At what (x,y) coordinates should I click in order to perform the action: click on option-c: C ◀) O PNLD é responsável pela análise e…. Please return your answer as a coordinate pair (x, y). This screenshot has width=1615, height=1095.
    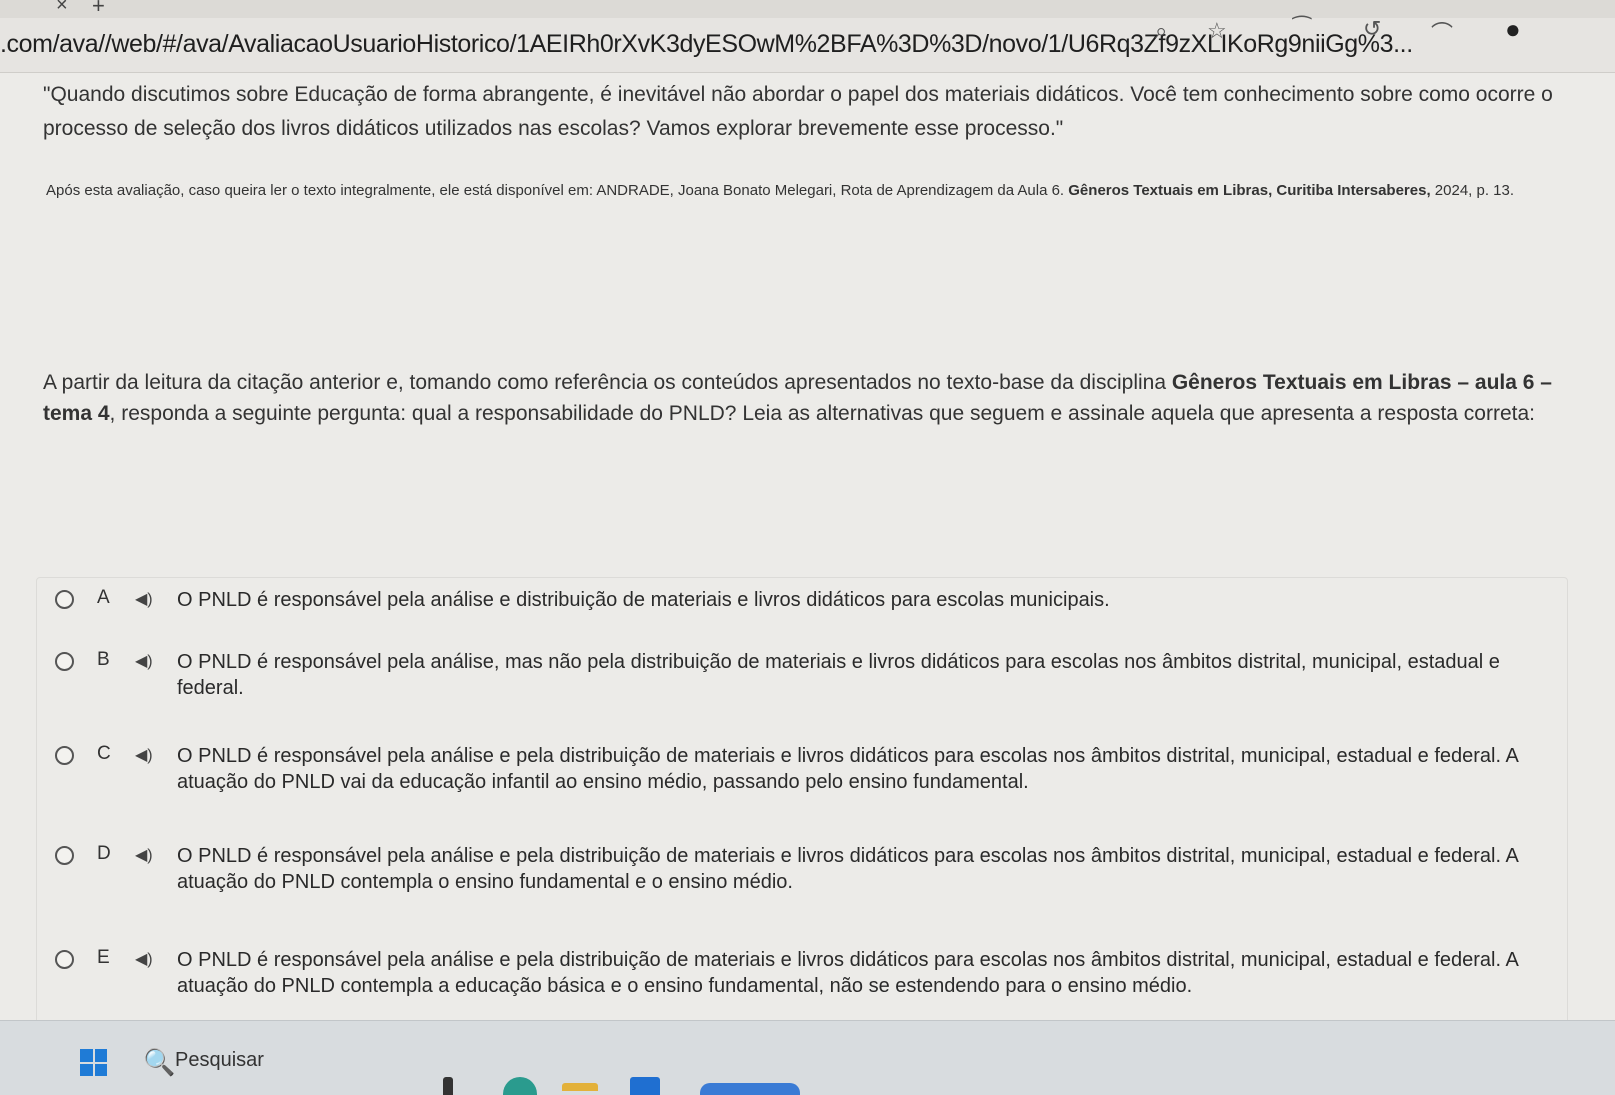
    Looking at the image, I should click on (802, 791).